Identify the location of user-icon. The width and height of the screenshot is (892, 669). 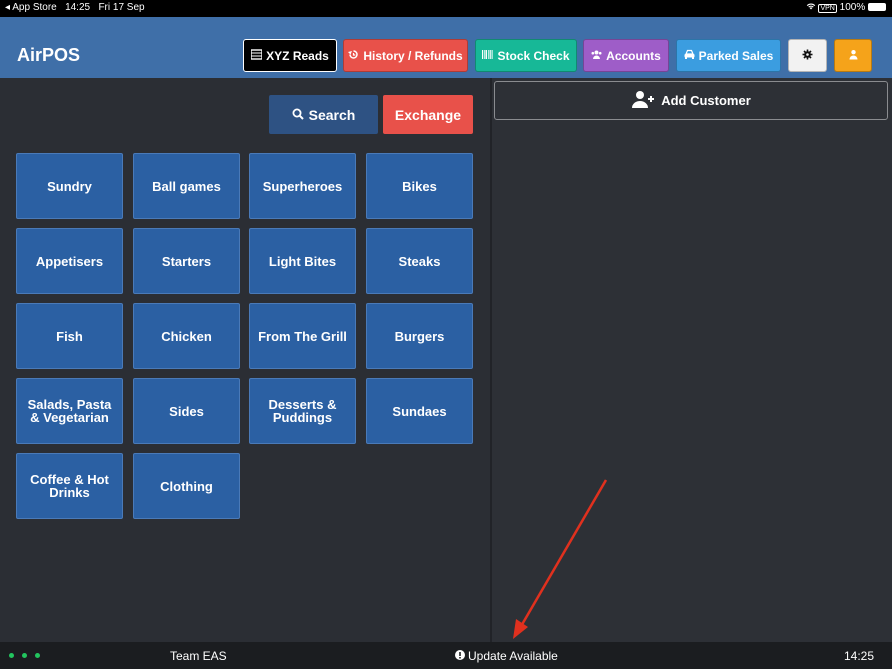
(853, 56).